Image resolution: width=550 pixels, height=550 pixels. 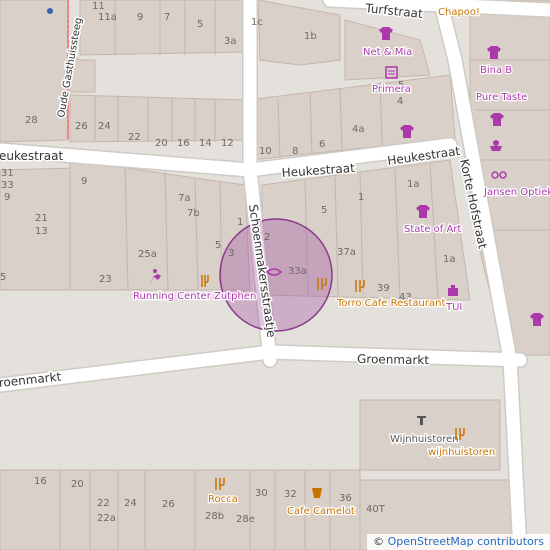 I want to click on house-number: 40T, so click(x=376, y=509).